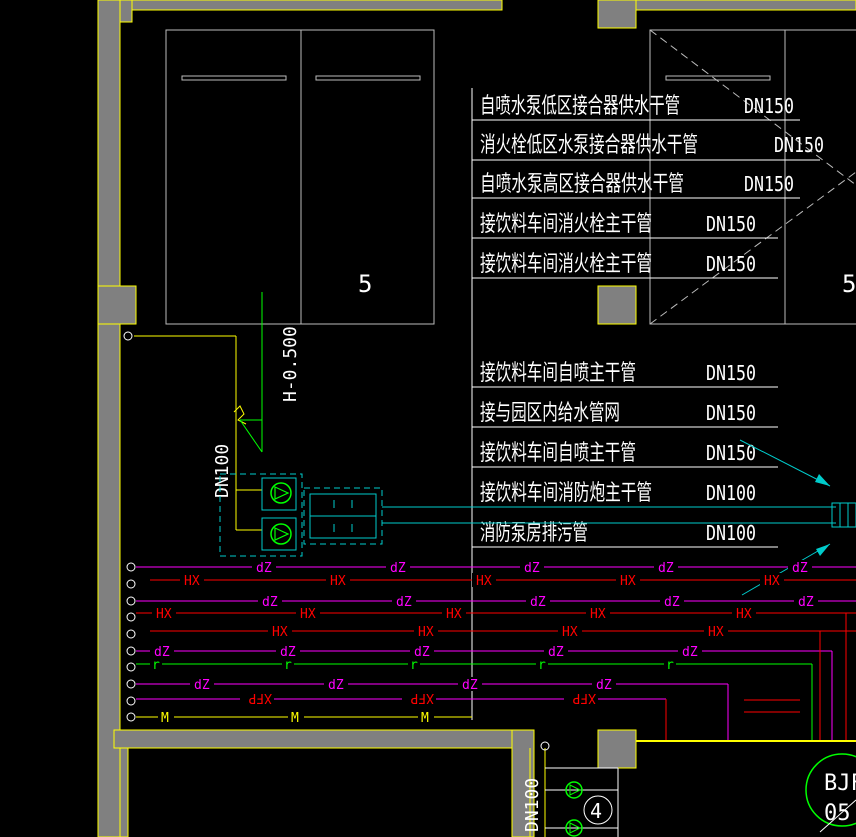 The image size is (856, 837). Describe the element at coordinates (566, 224) in the screenshot. I see `pipe-name-4: 接饮料车间消火栓主干管` at that location.